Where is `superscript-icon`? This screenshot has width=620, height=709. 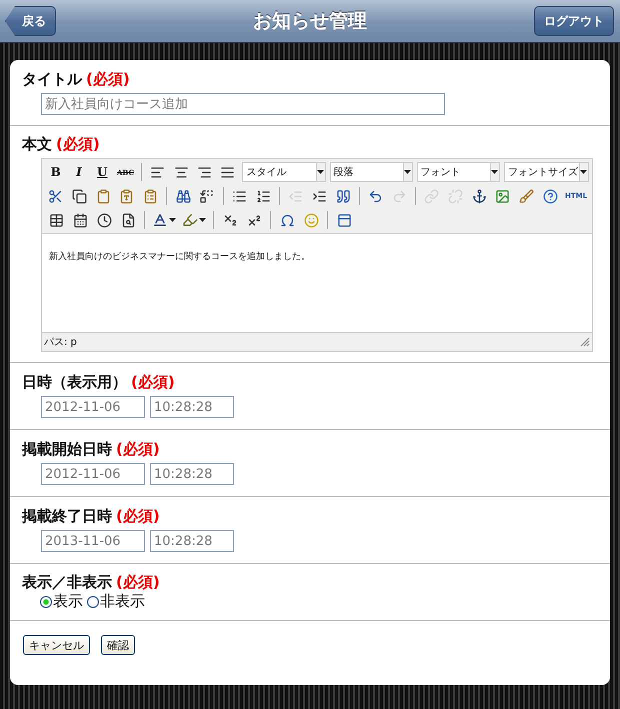
superscript-icon is located at coordinates (254, 220).